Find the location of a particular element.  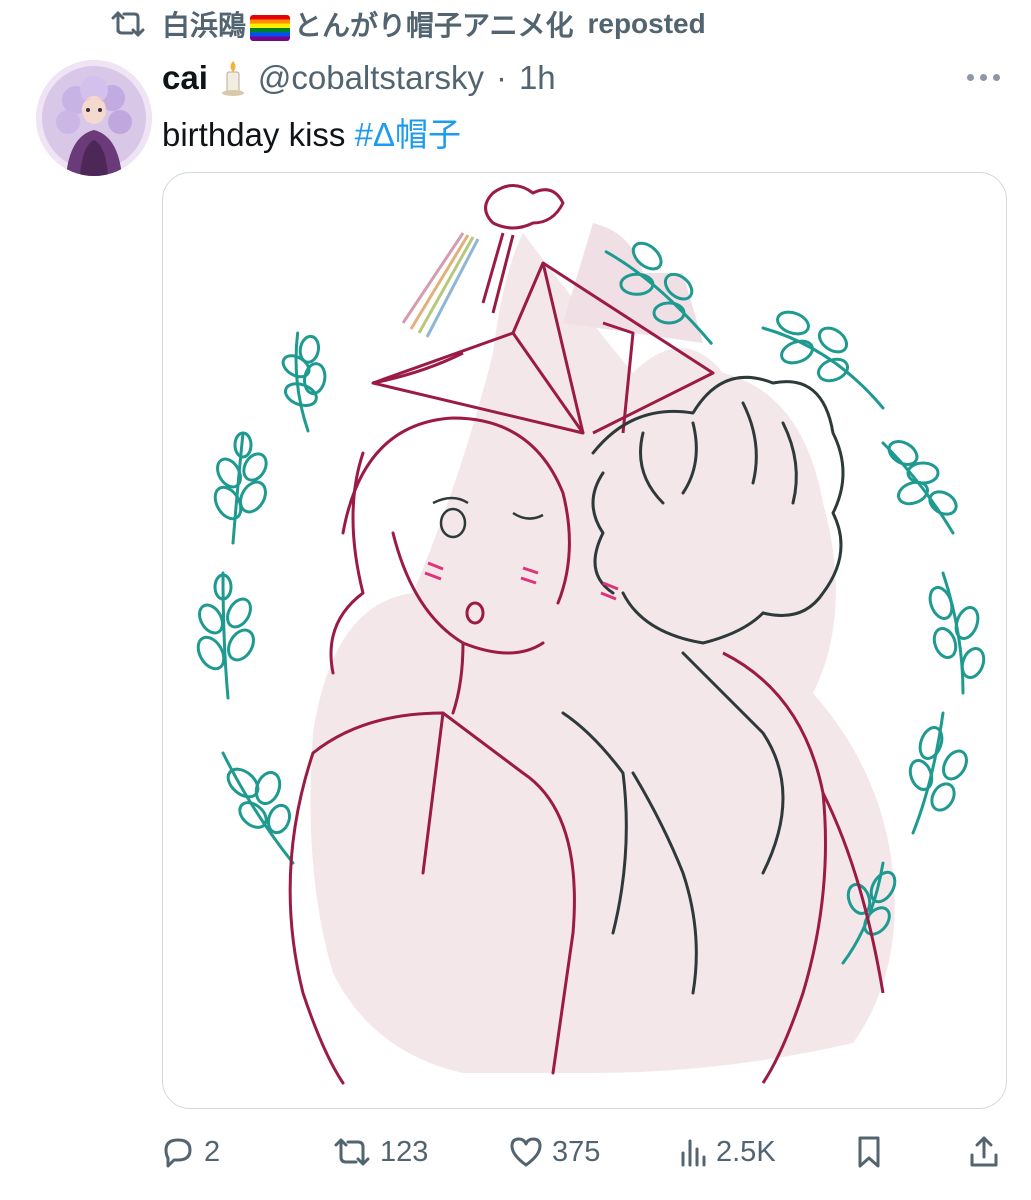

repost-count: 123 is located at coordinates (404, 1151).